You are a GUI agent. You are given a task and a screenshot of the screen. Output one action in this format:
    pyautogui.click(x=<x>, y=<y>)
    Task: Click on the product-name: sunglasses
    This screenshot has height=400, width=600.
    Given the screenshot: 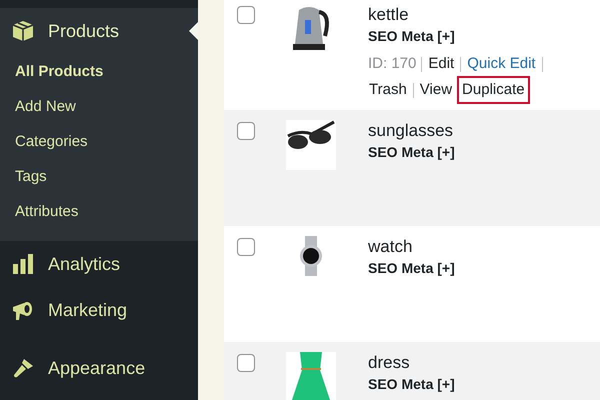 What is the action you would take?
    pyautogui.click(x=411, y=131)
    